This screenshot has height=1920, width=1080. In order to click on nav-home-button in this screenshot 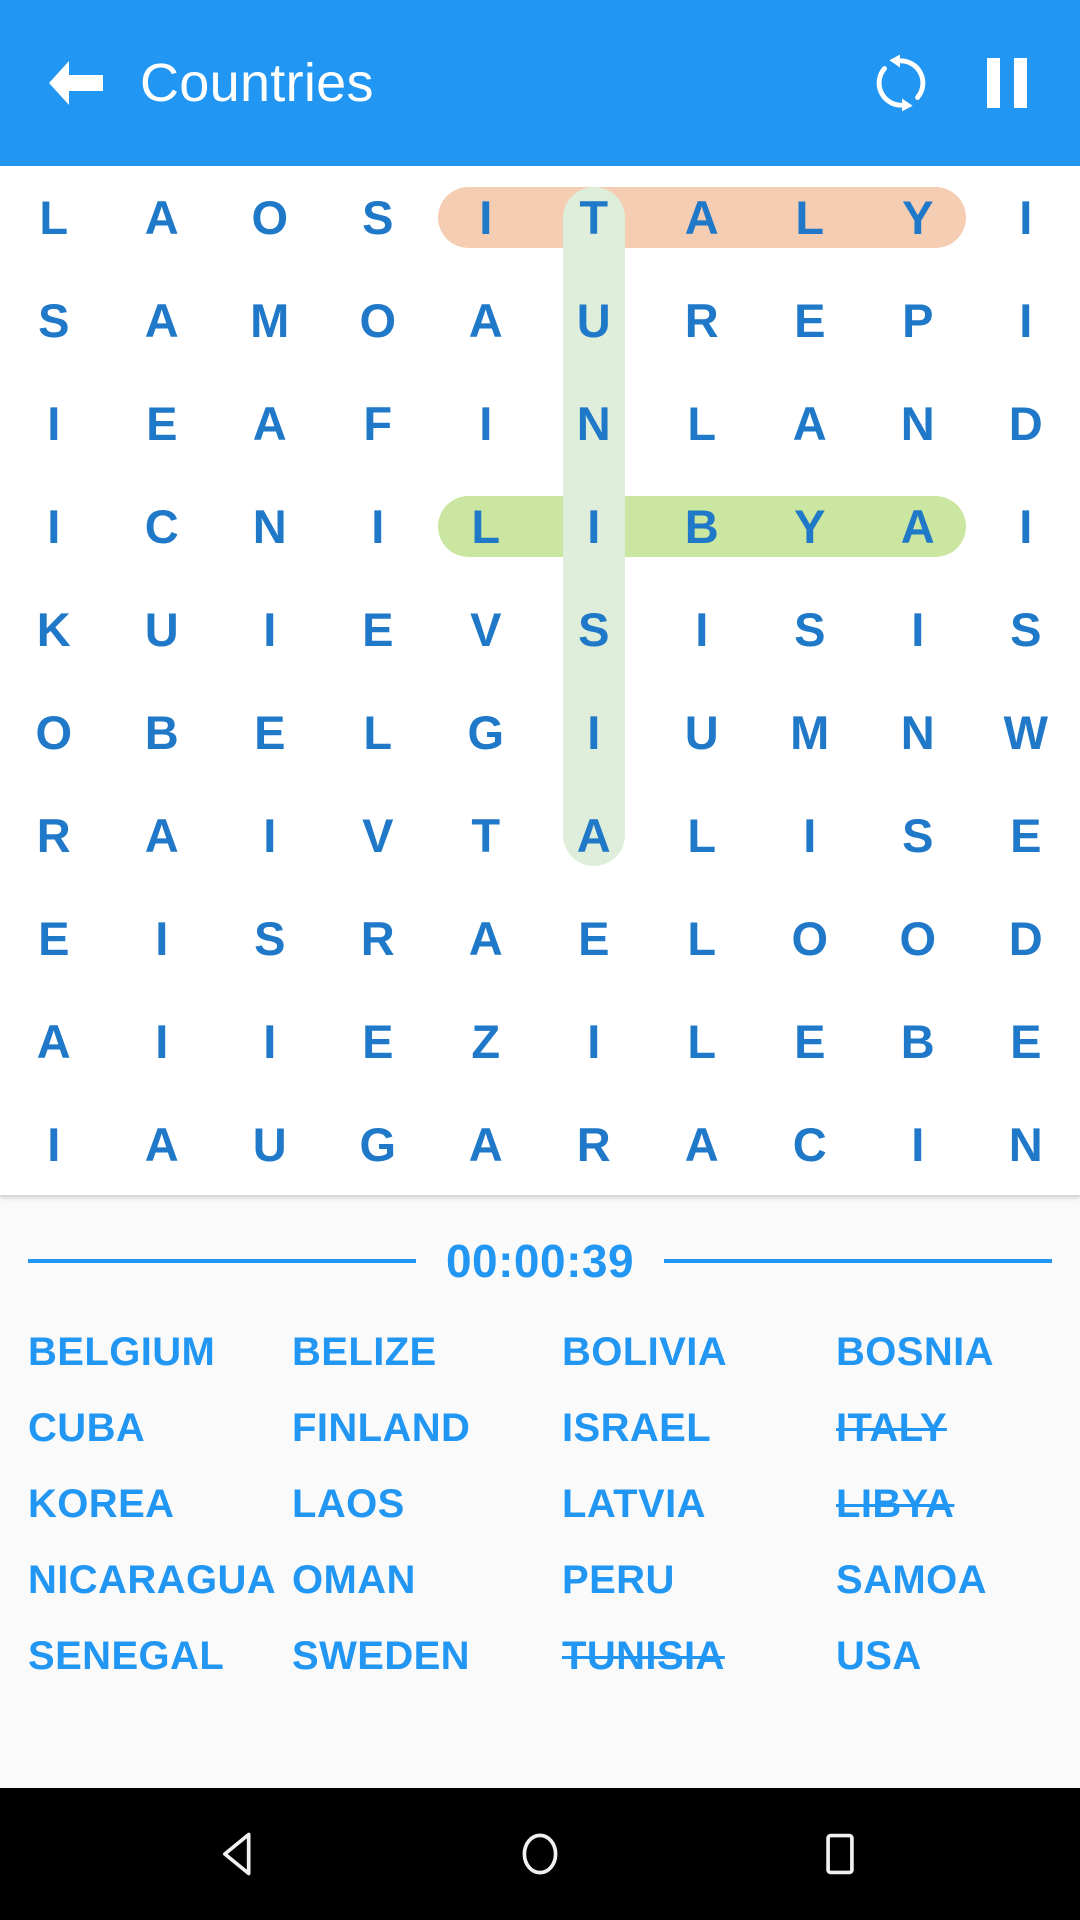, I will do `click(540, 1854)`.